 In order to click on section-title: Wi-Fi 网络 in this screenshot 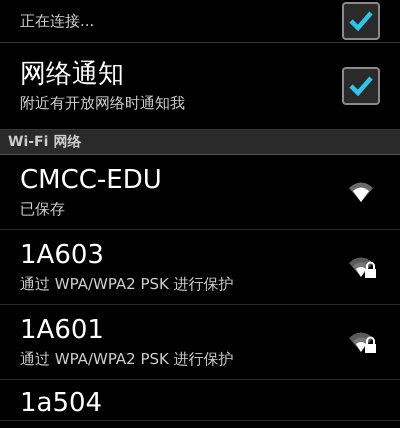, I will do `click(45, 142)`.